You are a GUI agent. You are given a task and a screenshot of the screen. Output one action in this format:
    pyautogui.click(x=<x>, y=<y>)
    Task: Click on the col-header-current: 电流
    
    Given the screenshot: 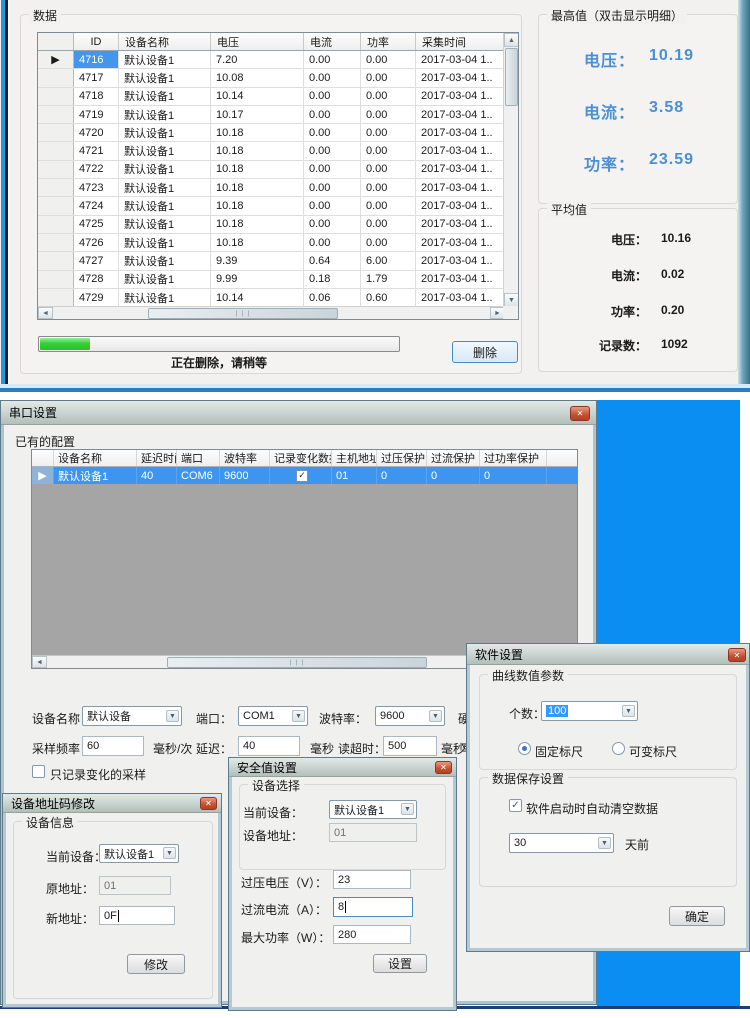 What is the action you would take?
    pyautogui.click(x=332, y=41)
    